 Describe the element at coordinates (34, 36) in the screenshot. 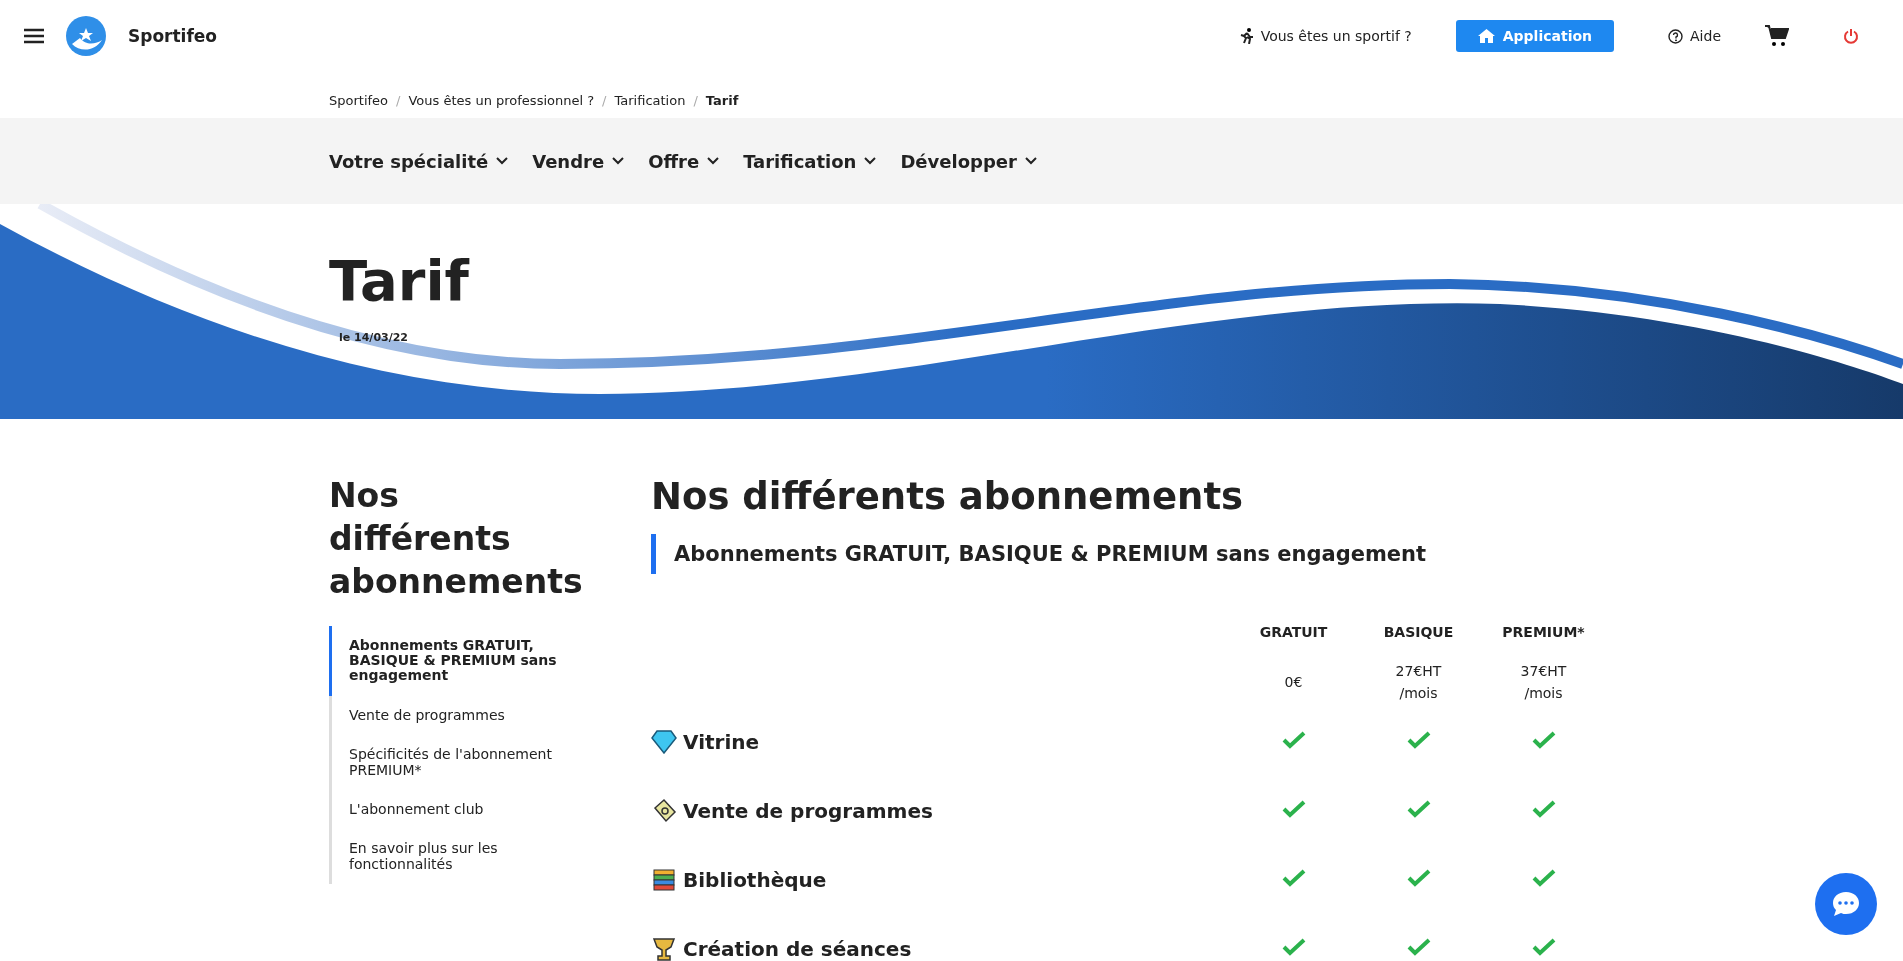

I see `menu-icon` at that location.